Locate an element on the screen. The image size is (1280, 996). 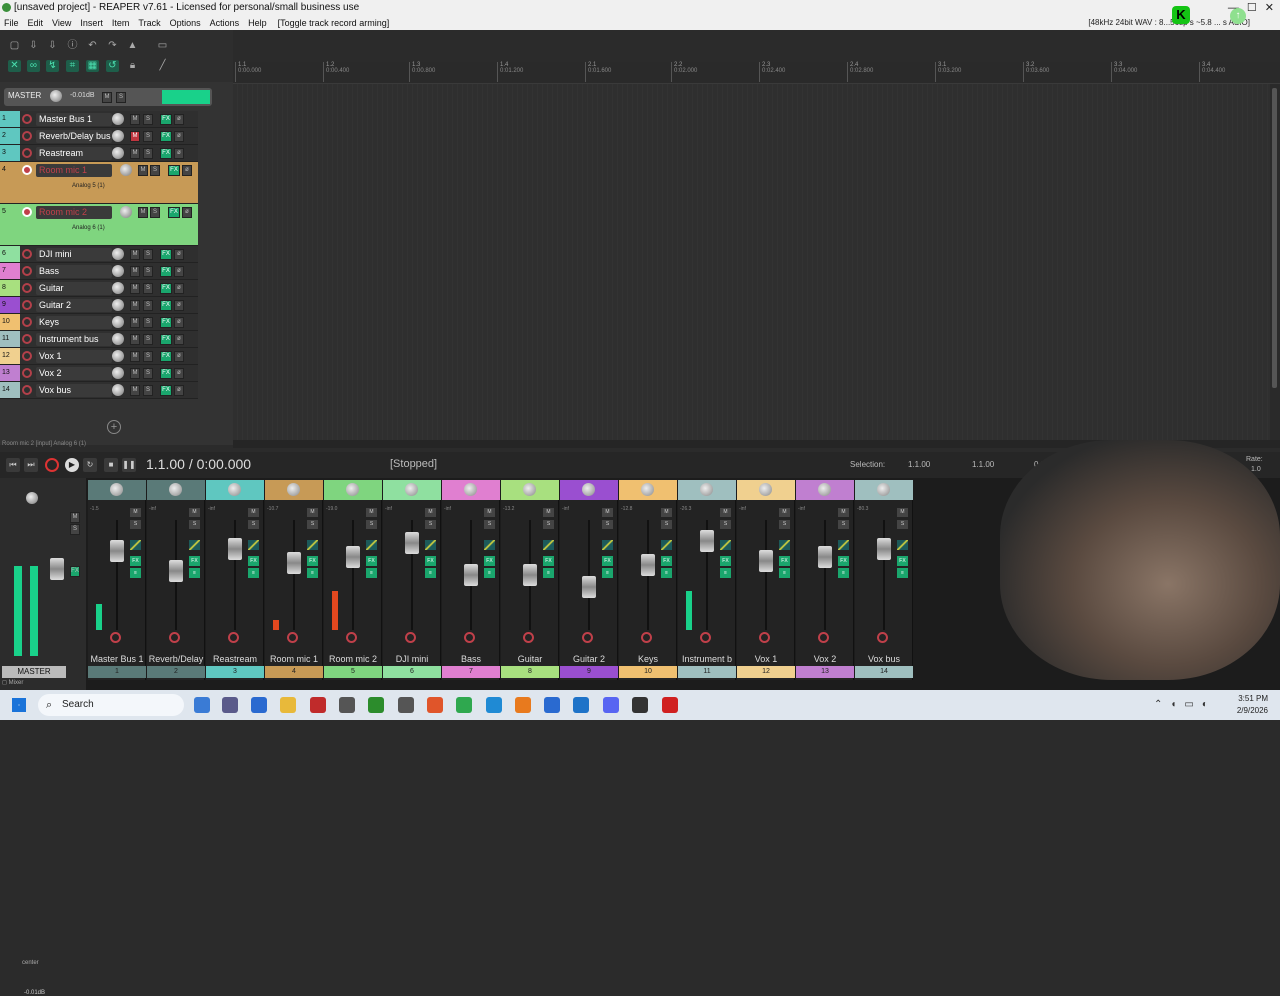
track-row: 3 Reastream M S FX ø is located at coordinates (99, 153).